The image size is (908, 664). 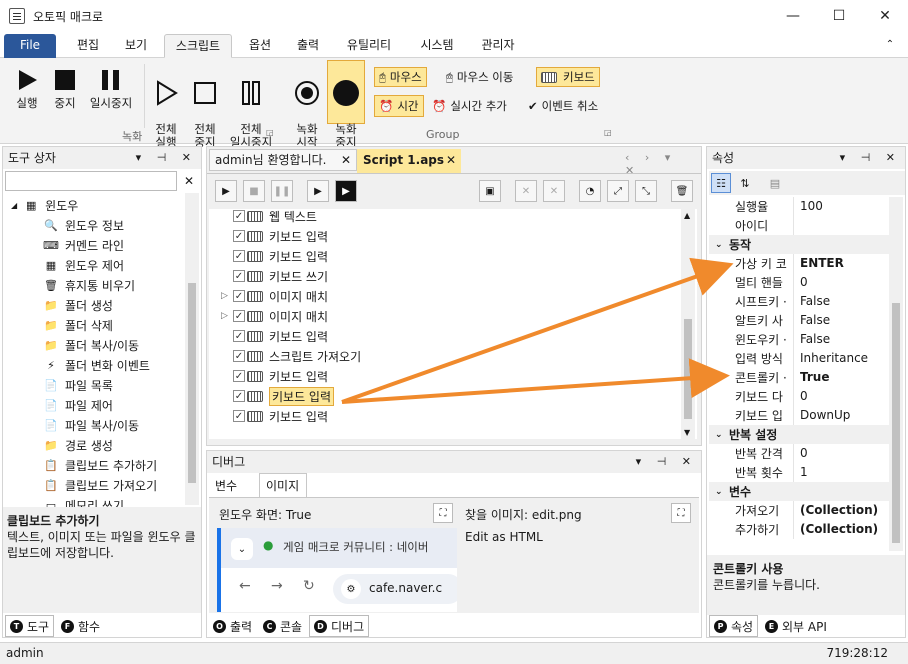 What do you see at coordinates (498, 46) in the screenshot?
I see `menu-admin: 관리자` at bounding box center [498, 46].